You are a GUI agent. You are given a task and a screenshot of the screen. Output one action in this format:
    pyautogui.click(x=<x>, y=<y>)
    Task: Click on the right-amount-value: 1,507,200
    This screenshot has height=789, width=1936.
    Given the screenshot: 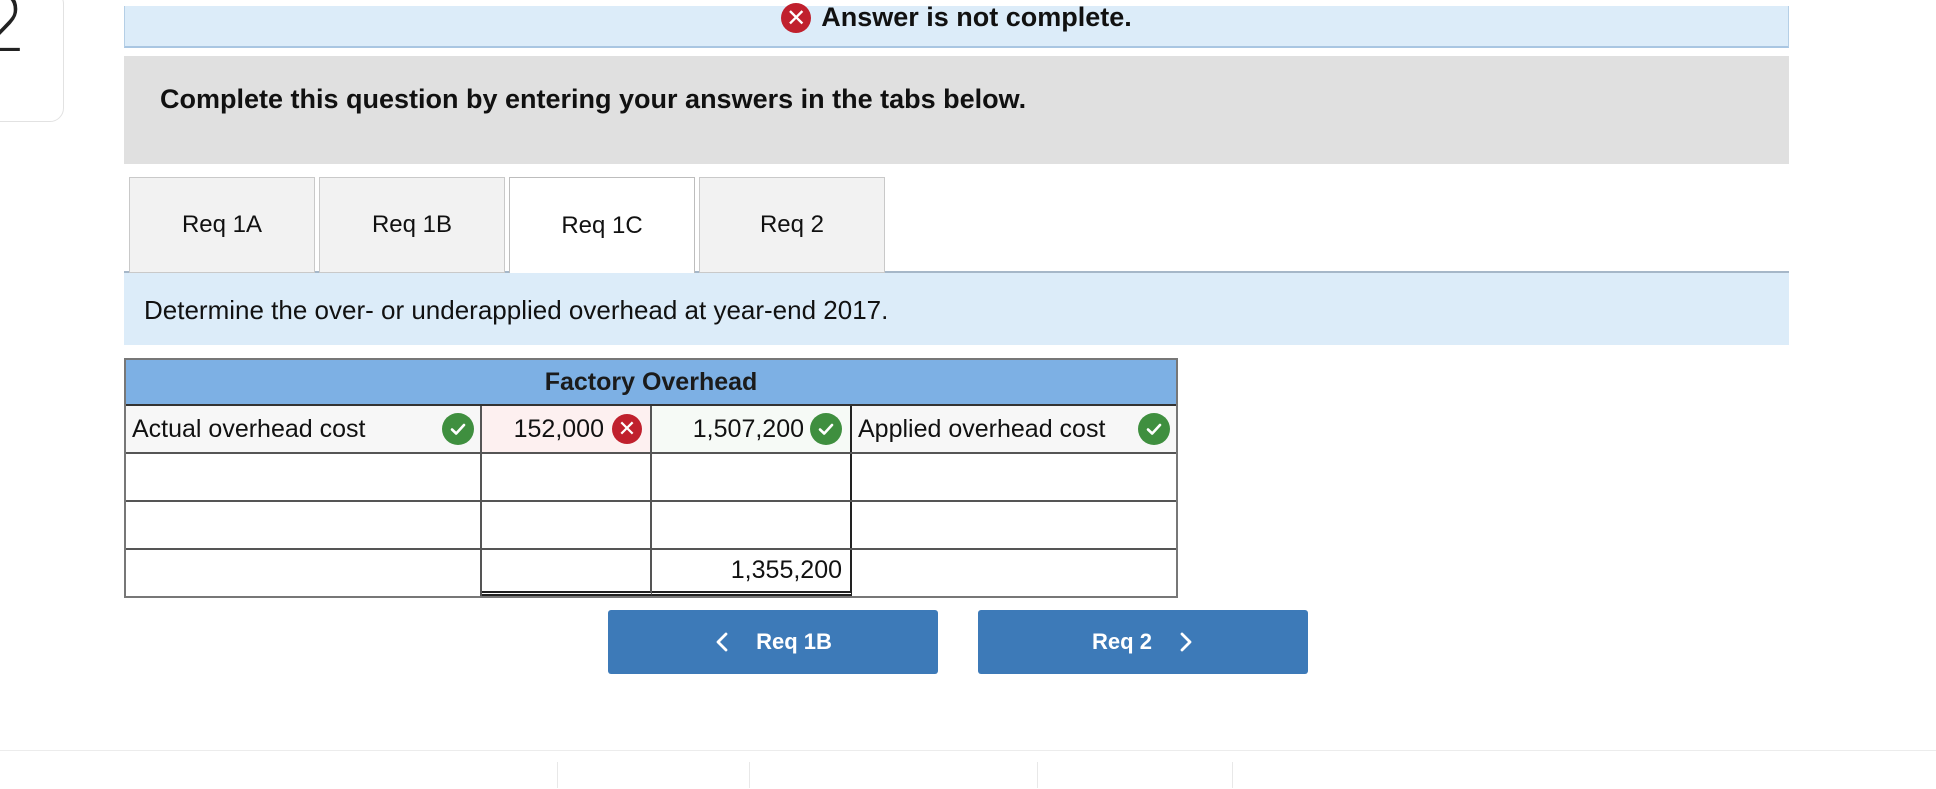 What is the action you would take?
    pyautogui.click(x=748, y=428)
    